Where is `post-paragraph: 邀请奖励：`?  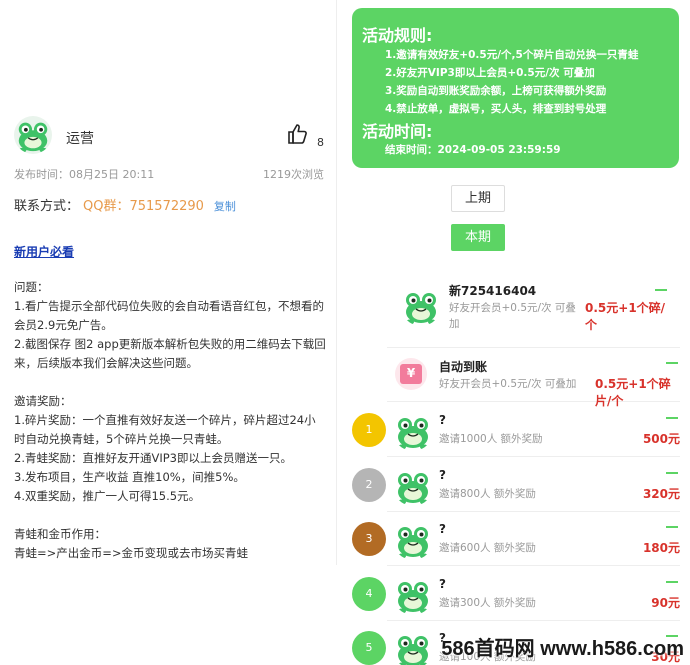
post-paragraph: 邀请奖励： is located at coordinates (43, 401).